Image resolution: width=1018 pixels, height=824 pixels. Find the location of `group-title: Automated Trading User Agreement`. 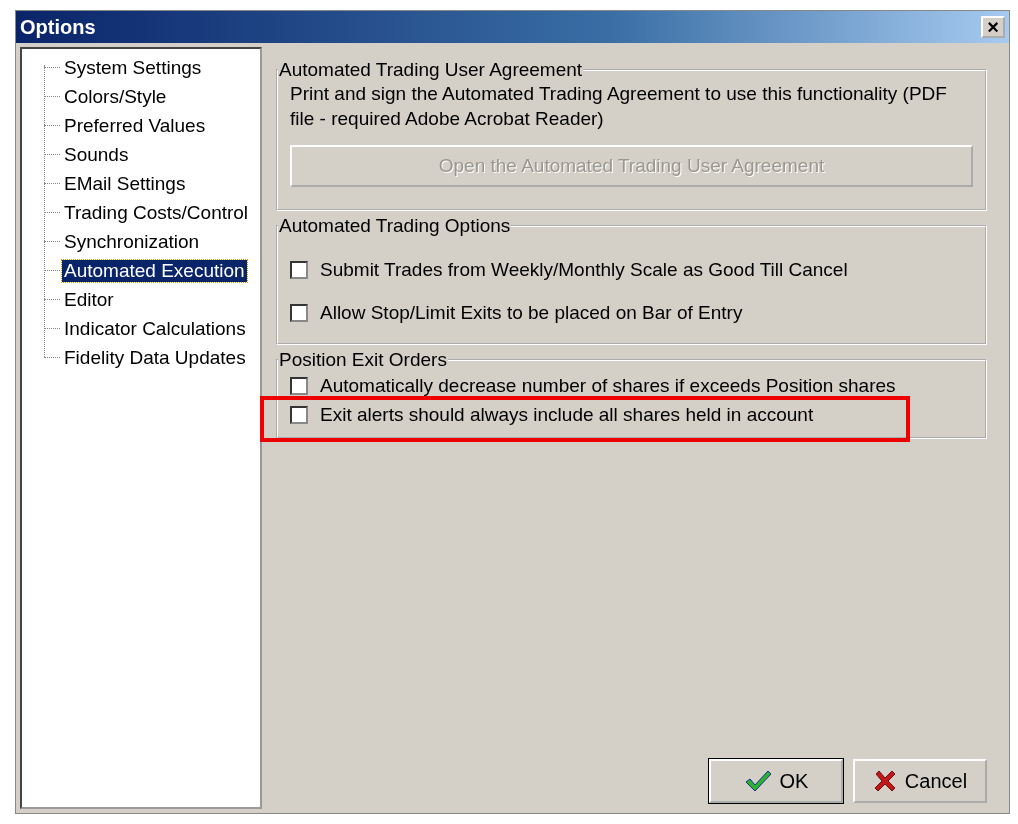

group-title: Automated Trading User Agreement is located at coordinates (431, 70).